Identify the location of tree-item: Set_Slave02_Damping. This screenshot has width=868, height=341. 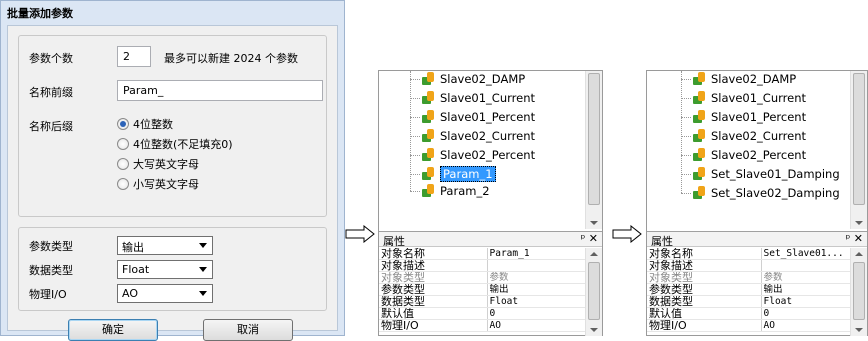
(766, 193).